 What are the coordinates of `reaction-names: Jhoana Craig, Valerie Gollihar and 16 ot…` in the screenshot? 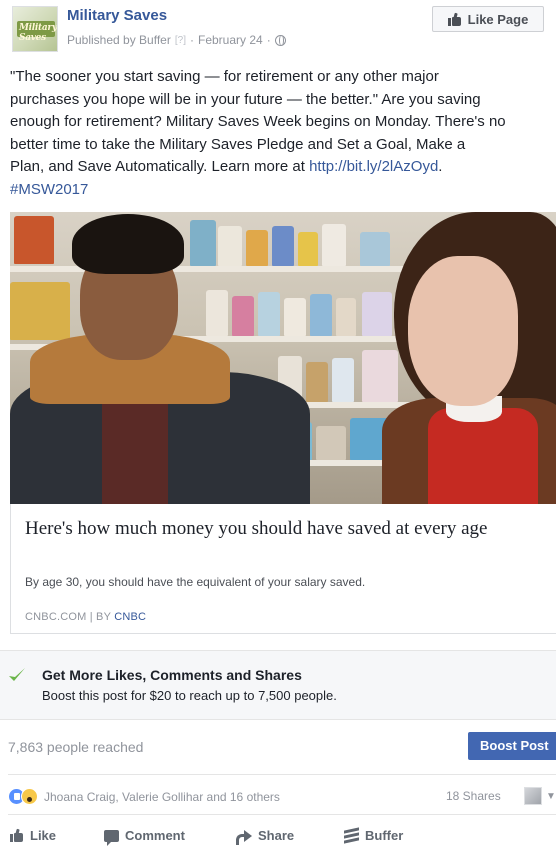 It's located at (162, 797).